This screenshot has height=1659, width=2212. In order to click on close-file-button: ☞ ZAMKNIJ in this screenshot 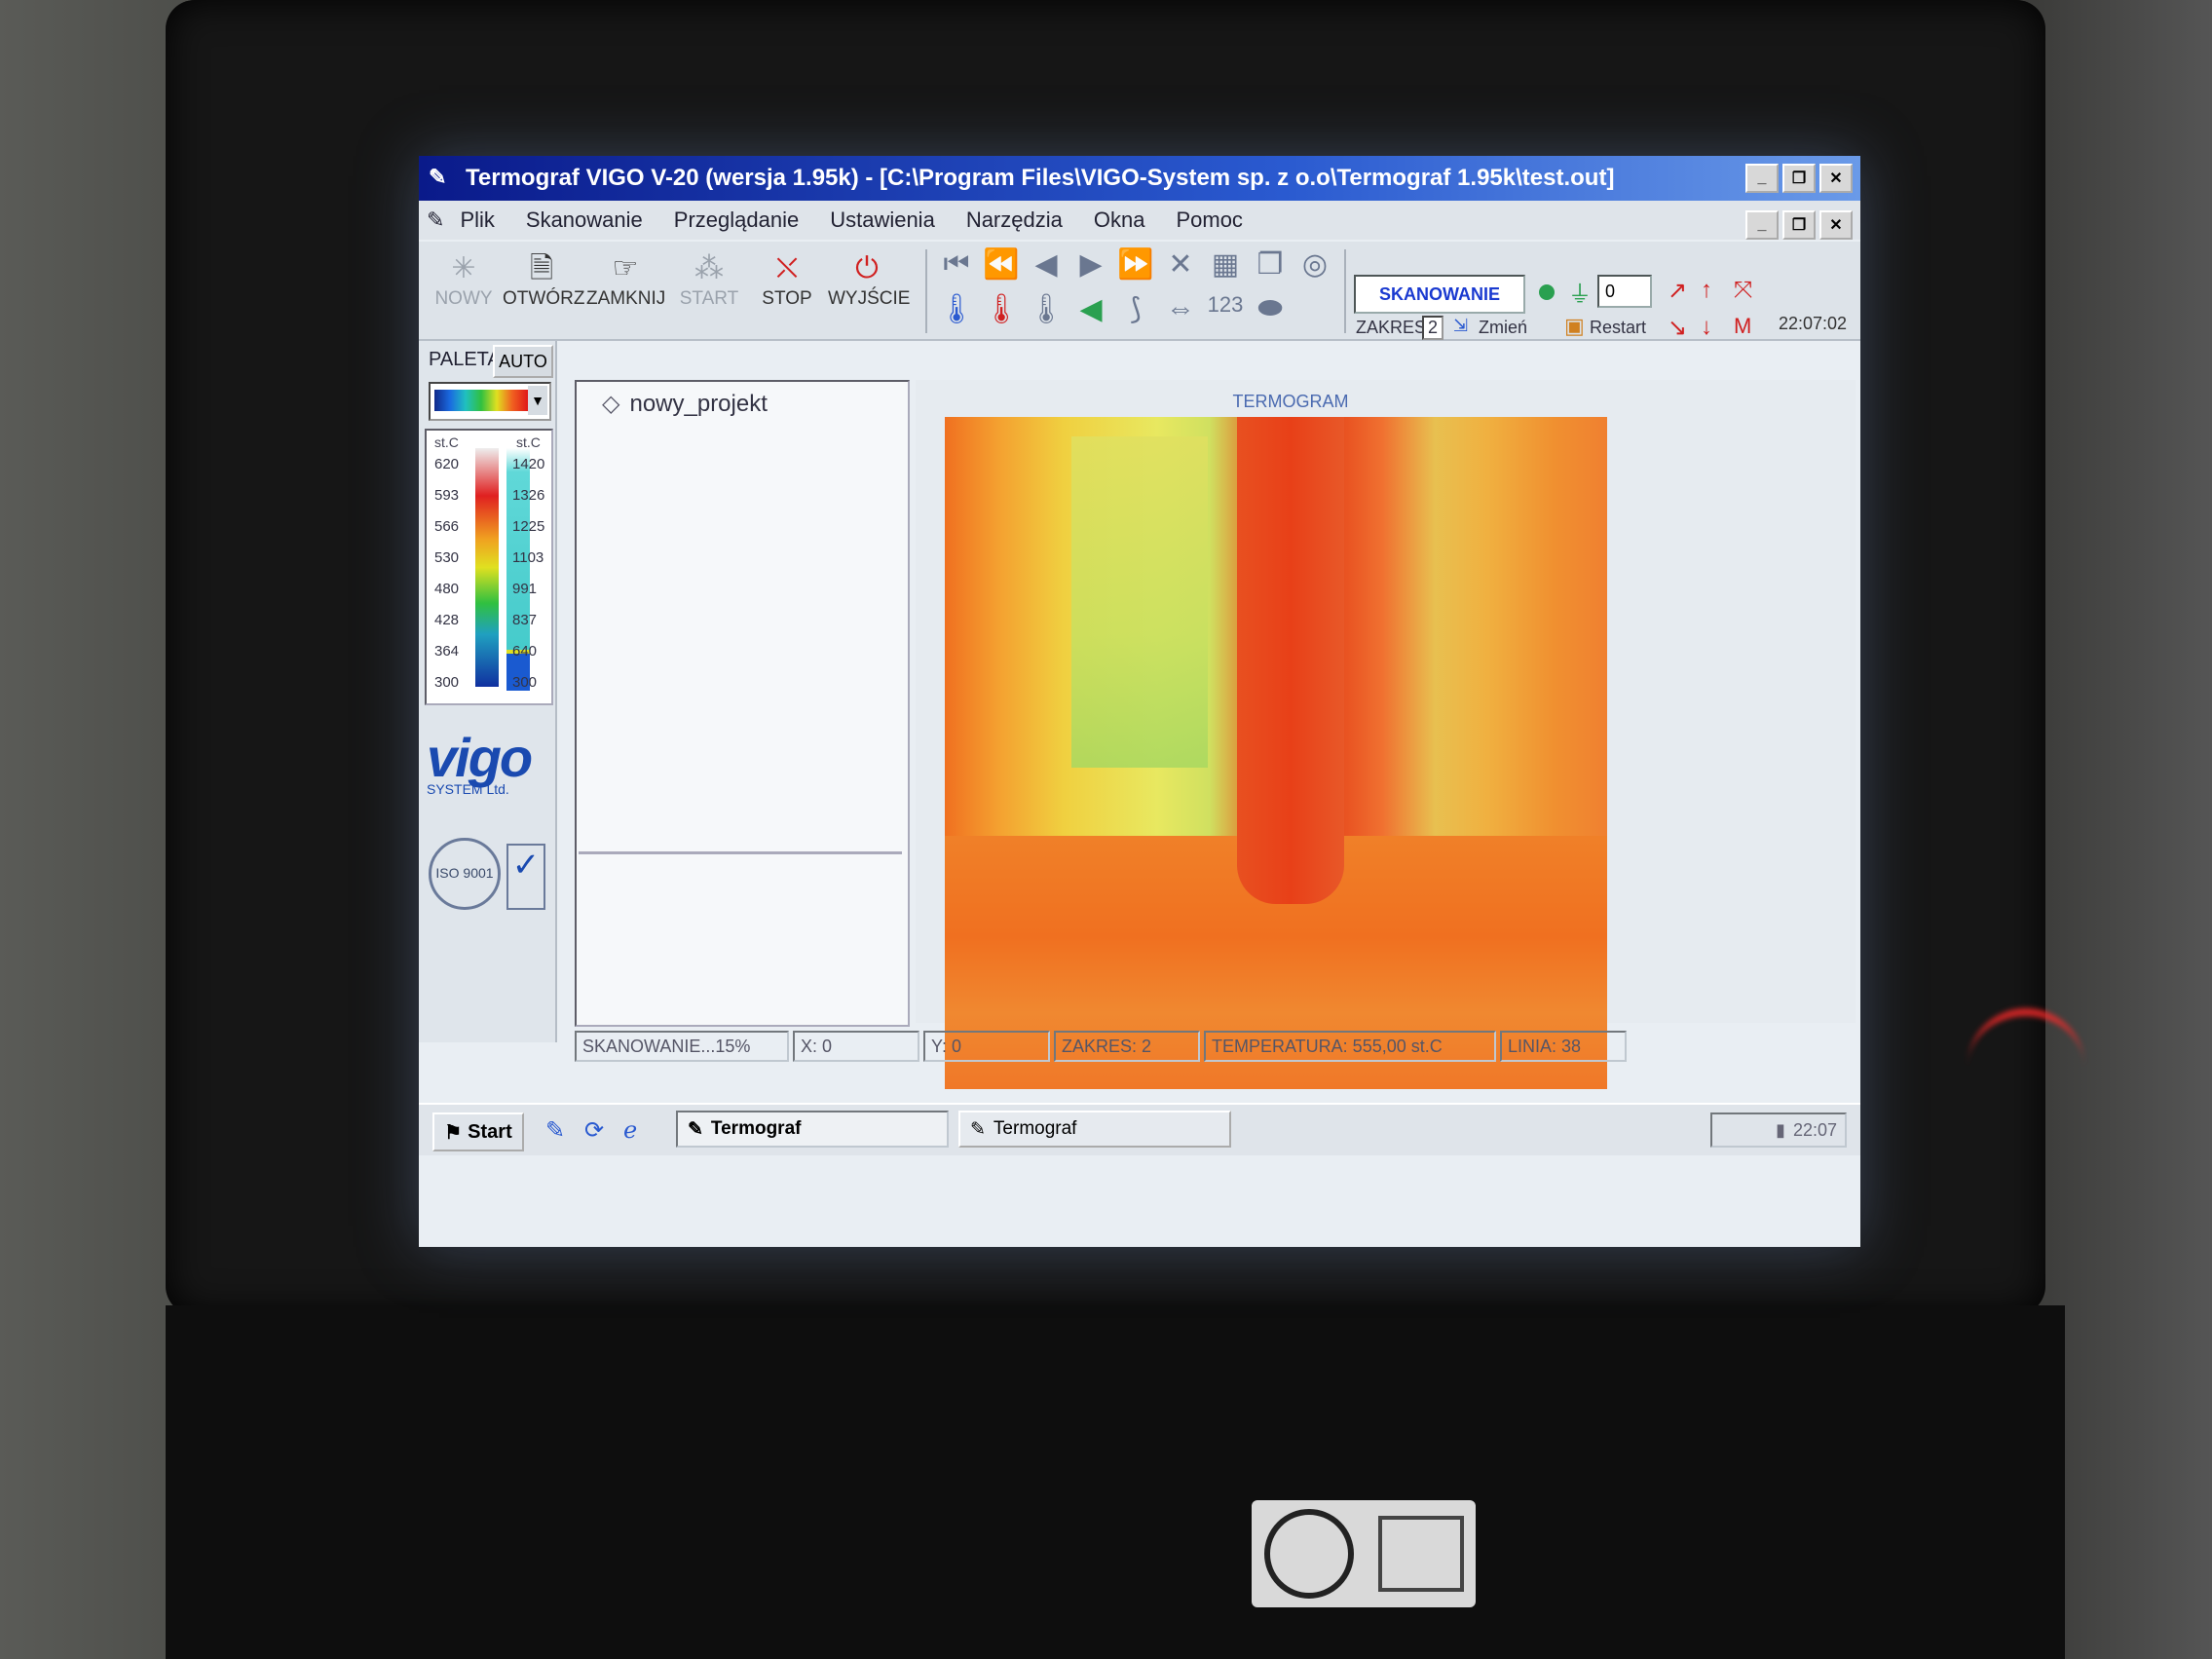, I will do `click(626, 279)`.